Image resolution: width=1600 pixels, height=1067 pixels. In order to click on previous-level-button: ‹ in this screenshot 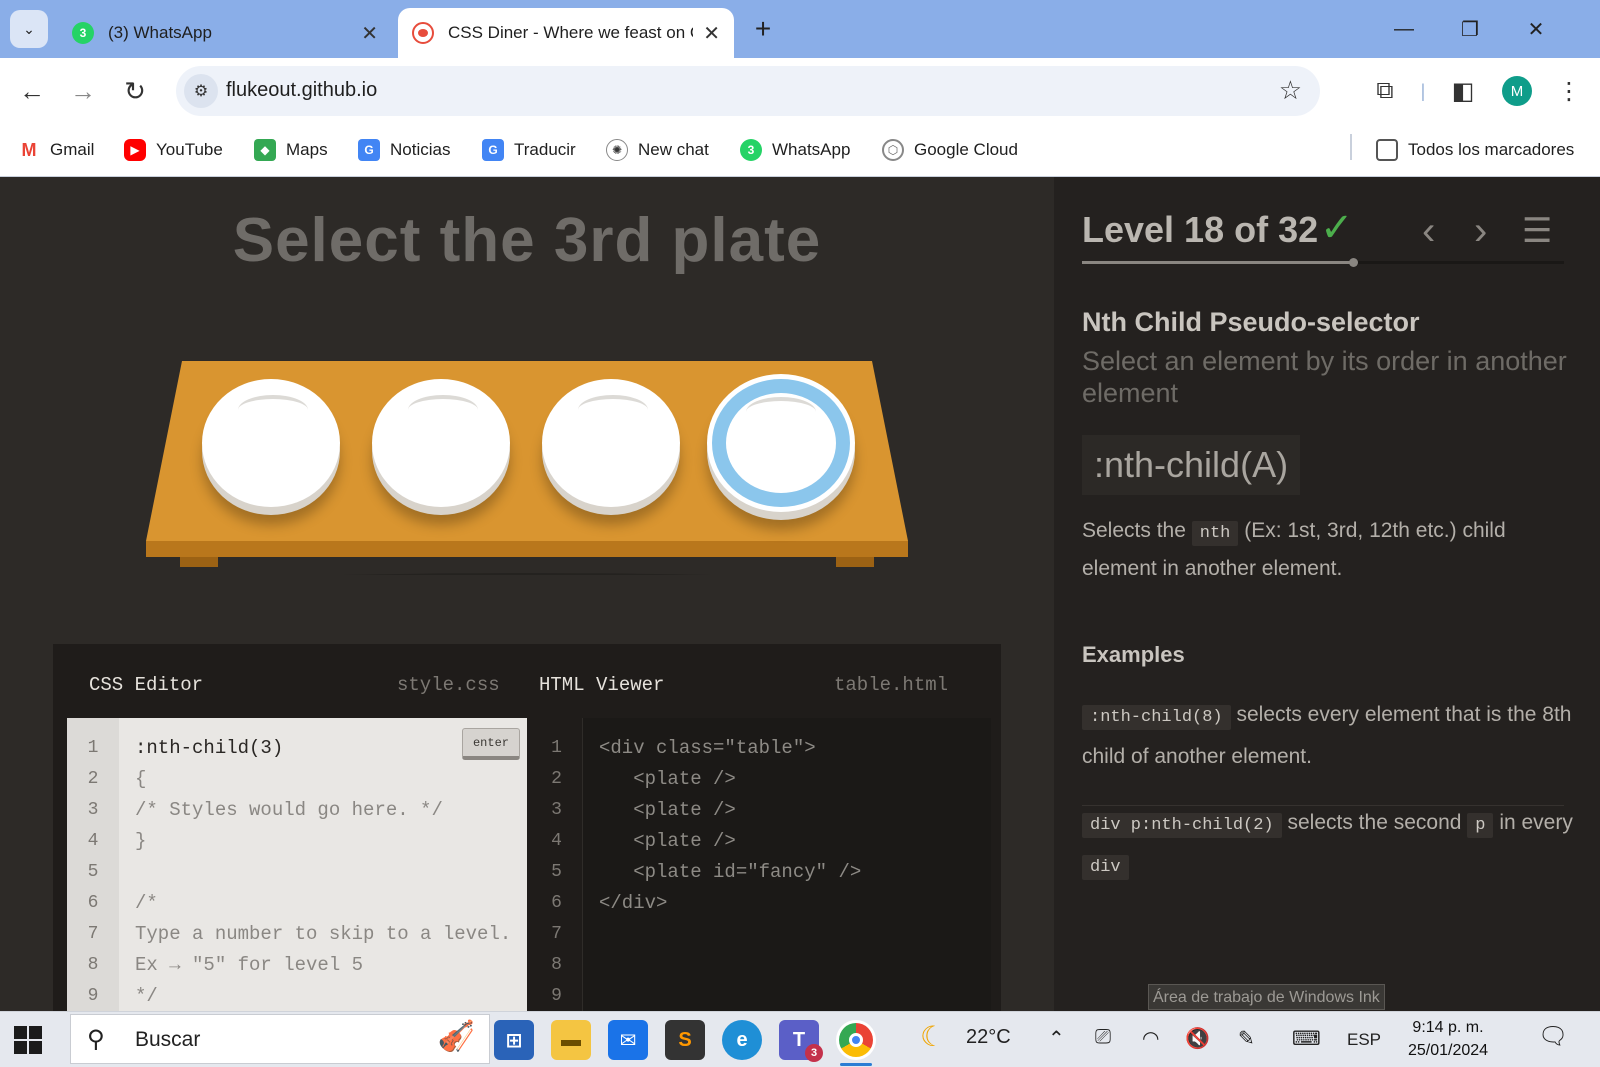, I will do `click(1428, 231)`.